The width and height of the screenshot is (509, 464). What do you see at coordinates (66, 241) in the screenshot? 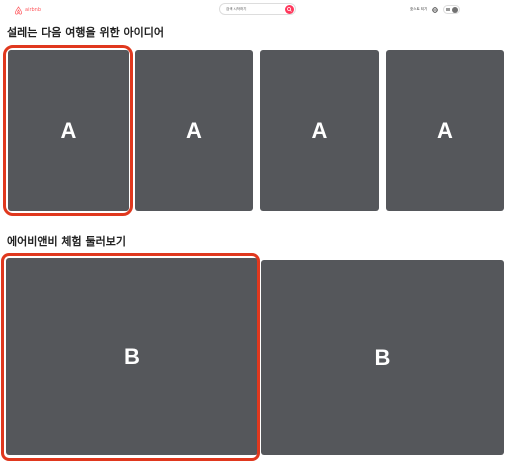
I see `section-title-experiences: 에어비앤비 체험 둘러보기` at bounding box center [66, 241].